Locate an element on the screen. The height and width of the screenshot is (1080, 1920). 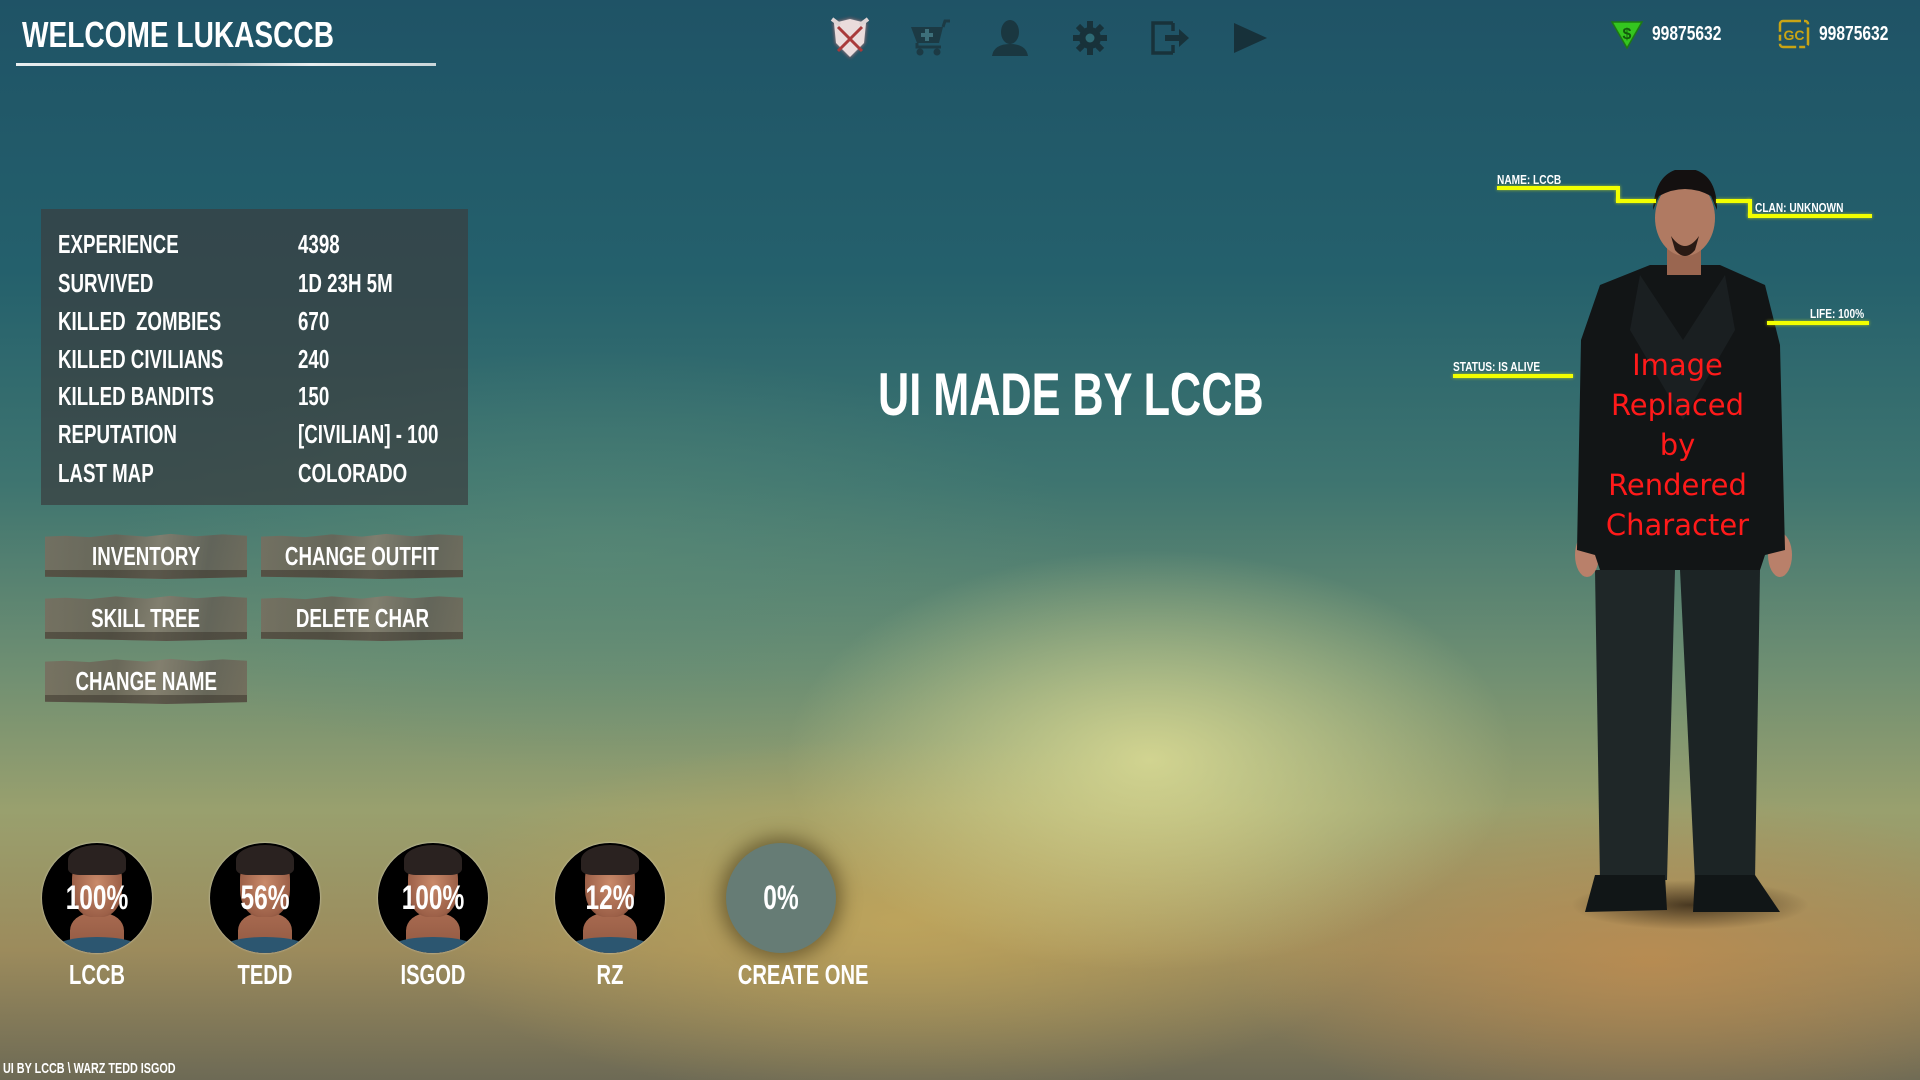
character-clan-label: CLAN: UNKNOWN is located at coordinates (1799, 207).